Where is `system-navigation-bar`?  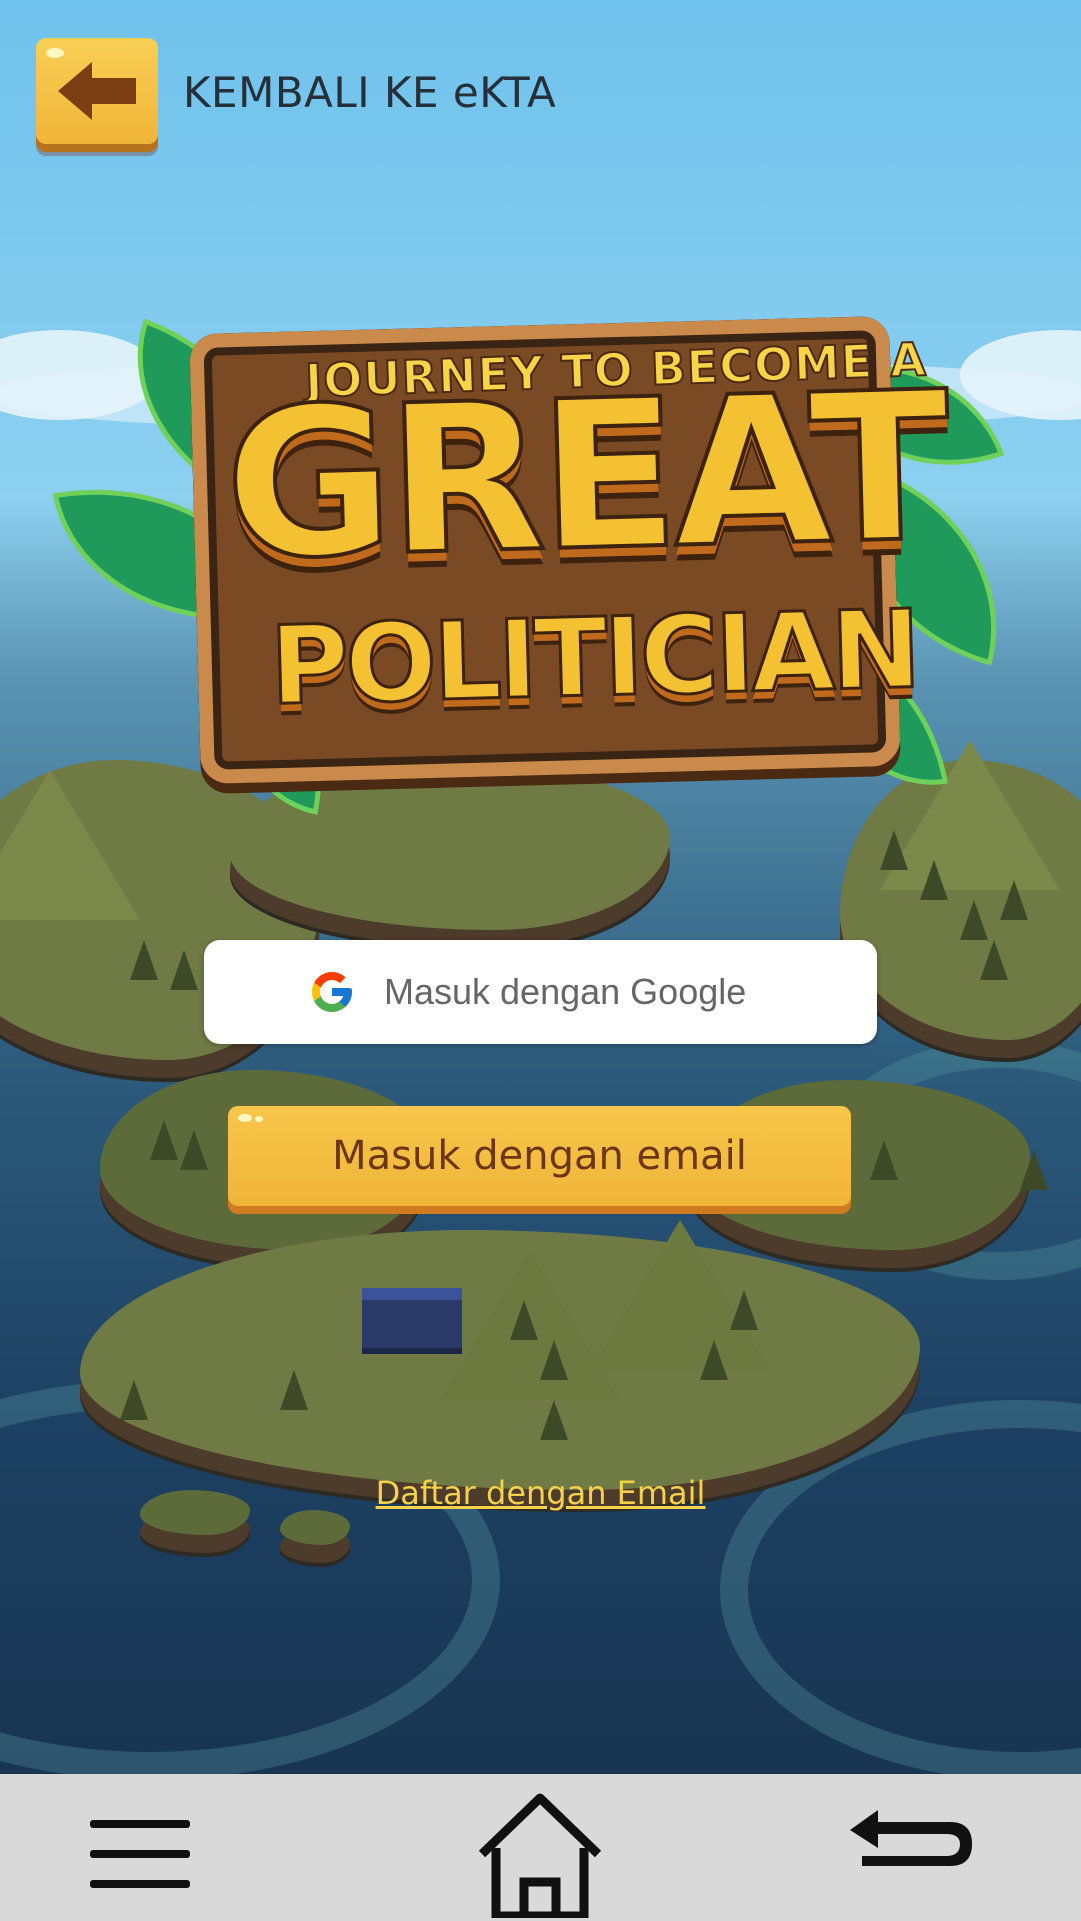
system-navigation-bar is located at coordinates (540, 1847).